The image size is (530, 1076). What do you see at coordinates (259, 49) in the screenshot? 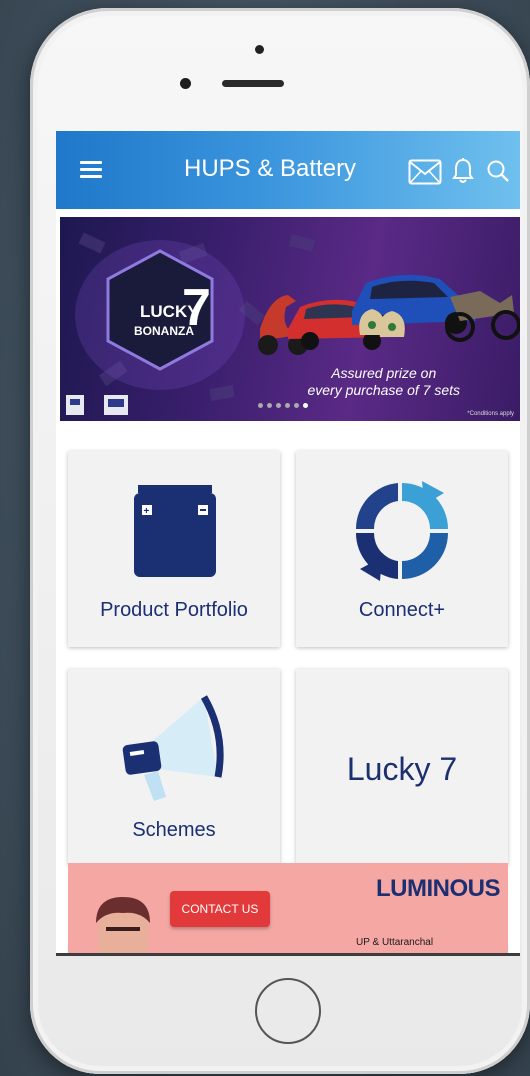
I see `front-sensor` at bounding box center [259, 49].